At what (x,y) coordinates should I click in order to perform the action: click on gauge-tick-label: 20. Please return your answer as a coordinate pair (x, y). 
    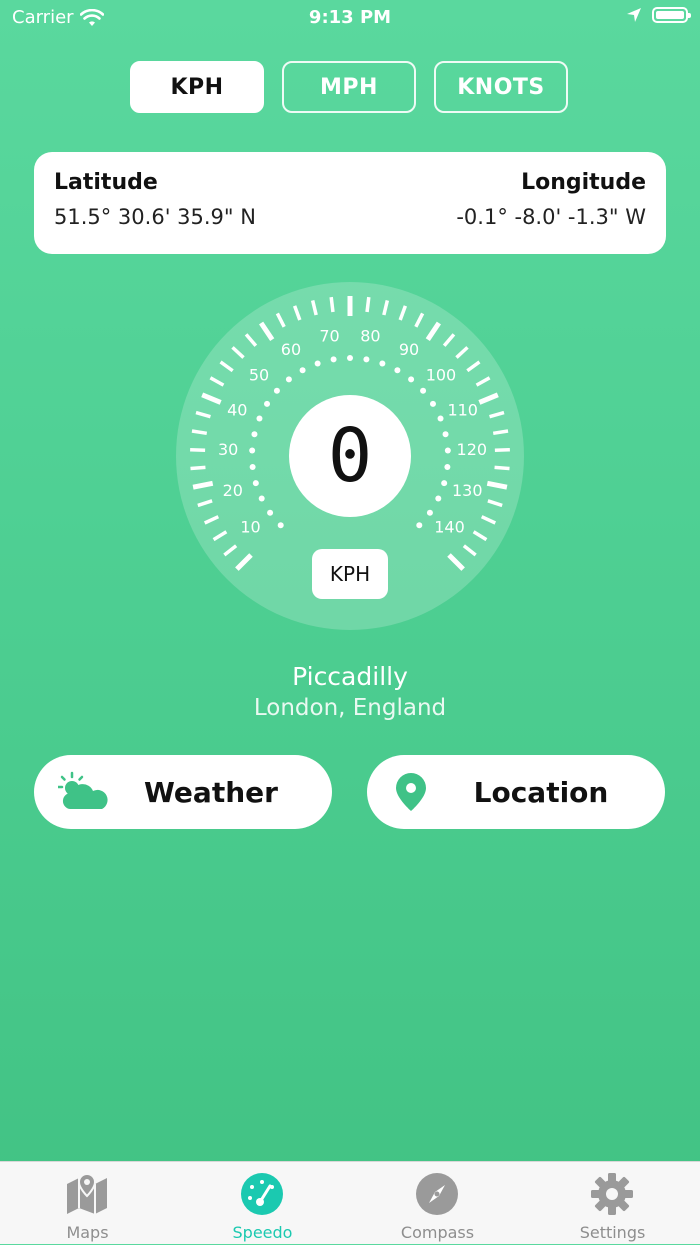
    Looking at the image, I should click on (233, 490).